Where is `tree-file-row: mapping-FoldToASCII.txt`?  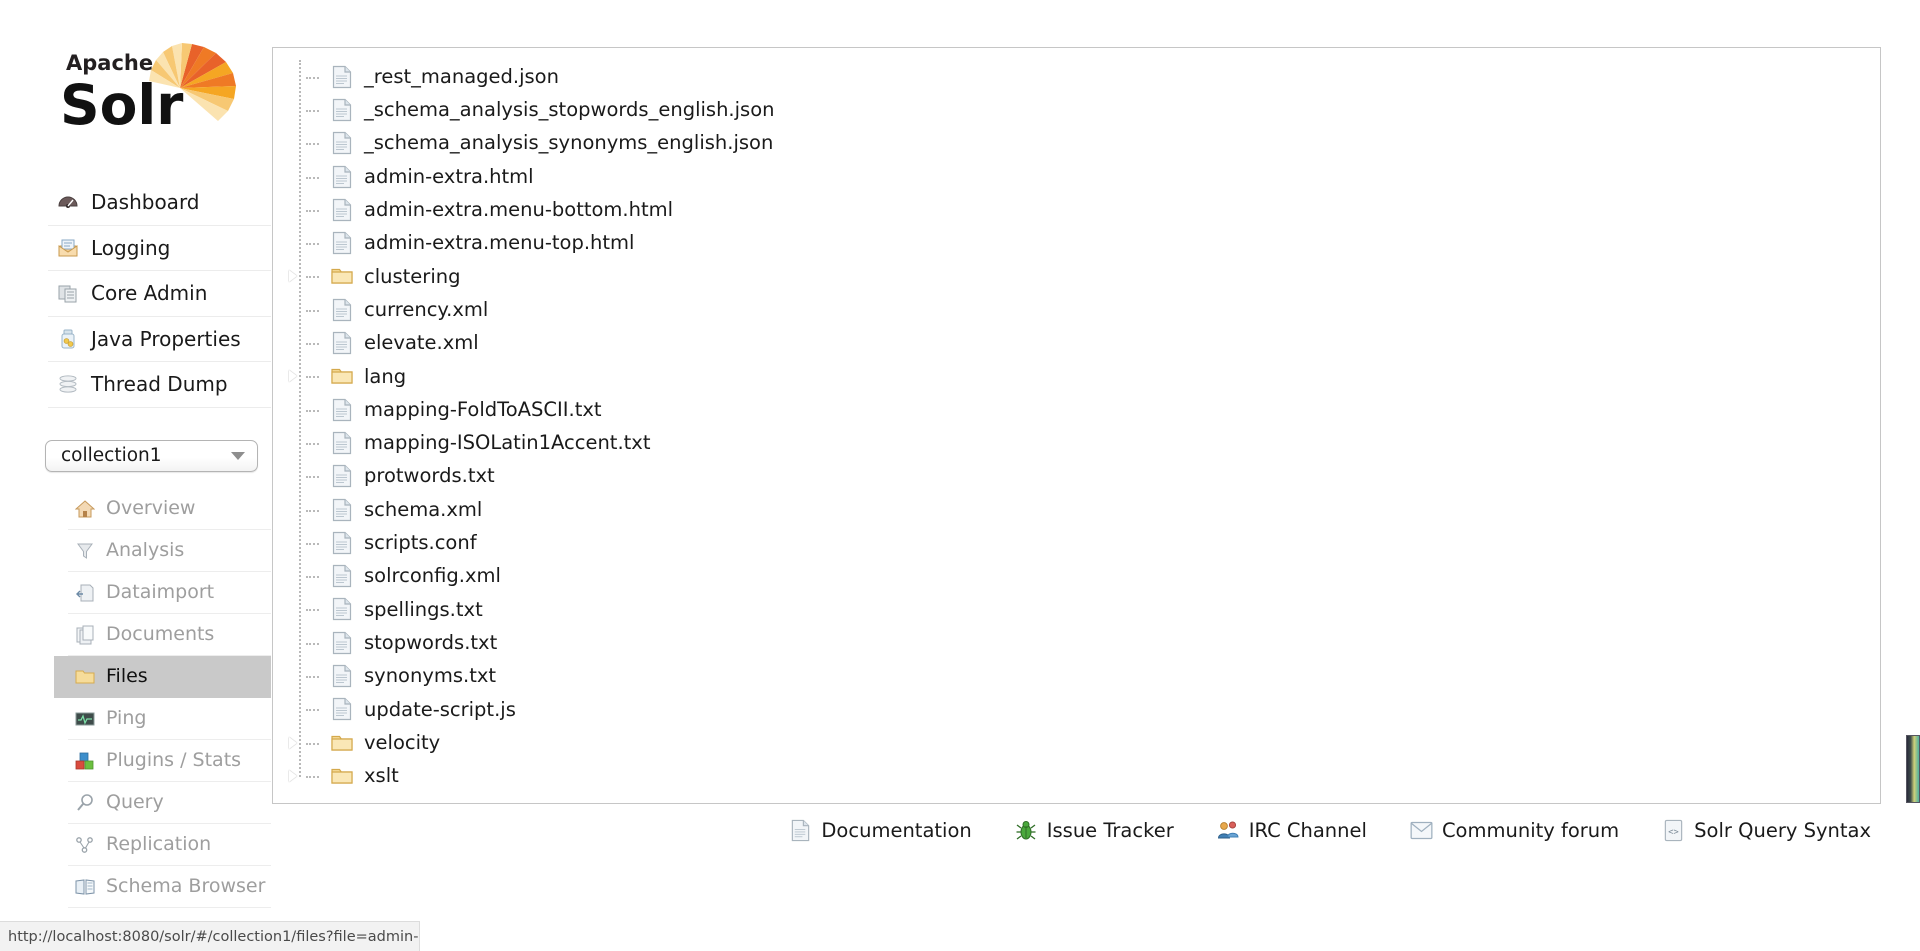
tree-file-row: mapping-FoldToASCII.txt is located at coordinates (1049, 409).